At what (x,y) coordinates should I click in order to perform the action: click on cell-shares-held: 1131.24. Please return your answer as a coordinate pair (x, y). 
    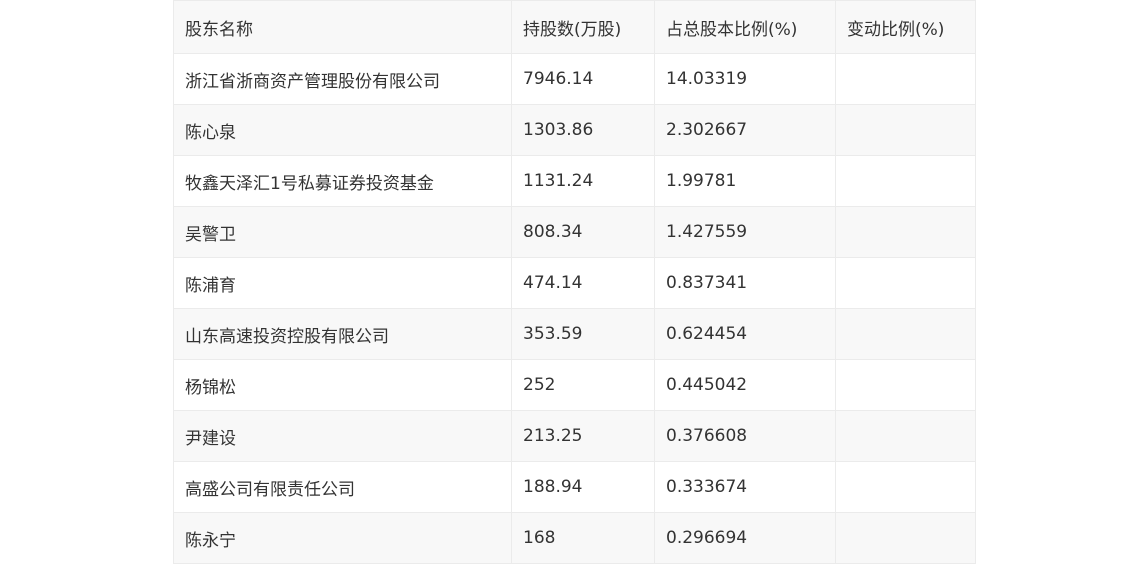
    Looking at the image, I should click on (583, 181).